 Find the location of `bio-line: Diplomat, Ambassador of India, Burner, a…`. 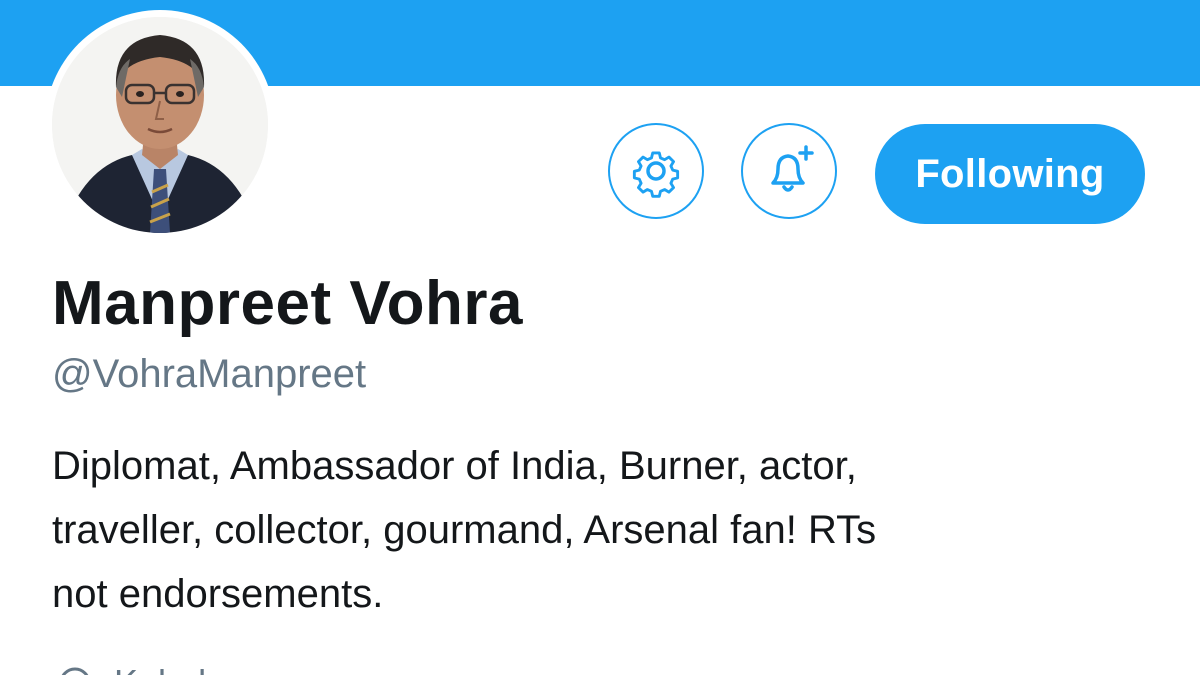

bio-line: Diplomat, Ambassador of India, Burner, a… is located at coordinates (454, 466).